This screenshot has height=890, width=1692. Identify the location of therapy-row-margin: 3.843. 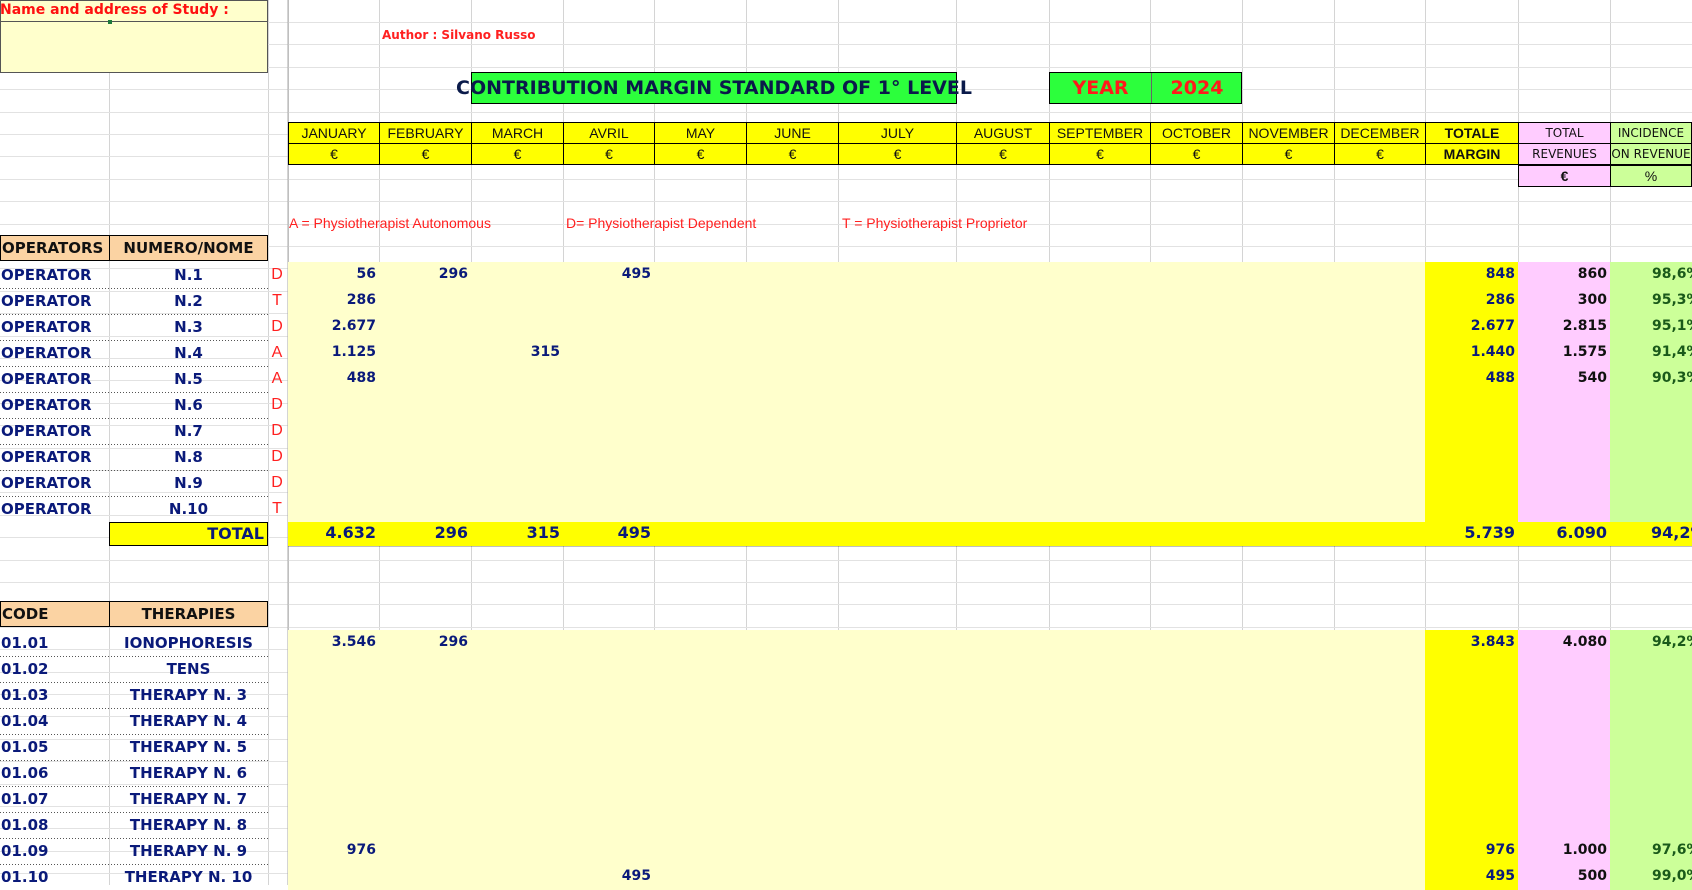
(1471, 643).